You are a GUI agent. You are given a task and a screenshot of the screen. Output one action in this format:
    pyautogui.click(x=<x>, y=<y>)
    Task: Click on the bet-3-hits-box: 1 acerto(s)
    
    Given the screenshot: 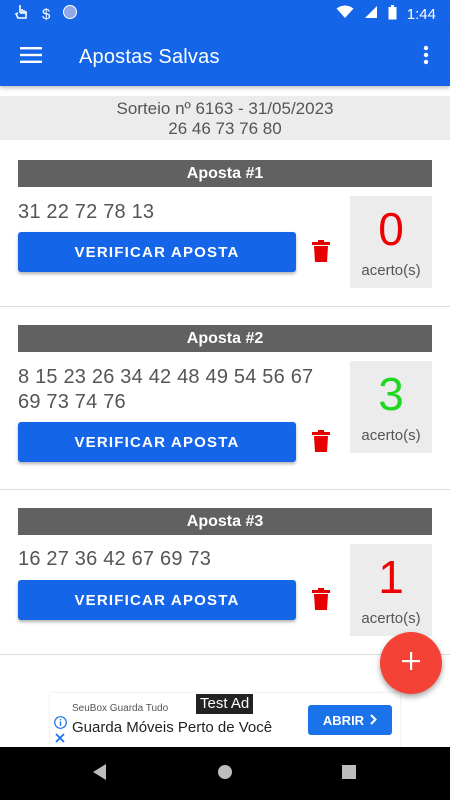 What is the action you would take?
    pyautogui.click(x=391, y=590)
    